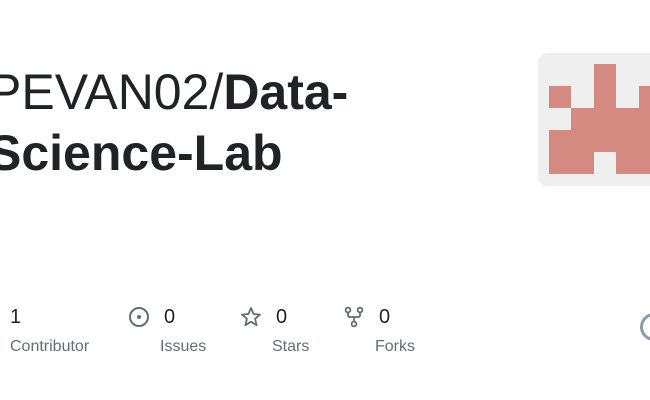 The width and height of the screenshot is (650, 400). Describe the element at coordinates (291, 346) in the screenshot. I see `stars-label: Stars` at that location.